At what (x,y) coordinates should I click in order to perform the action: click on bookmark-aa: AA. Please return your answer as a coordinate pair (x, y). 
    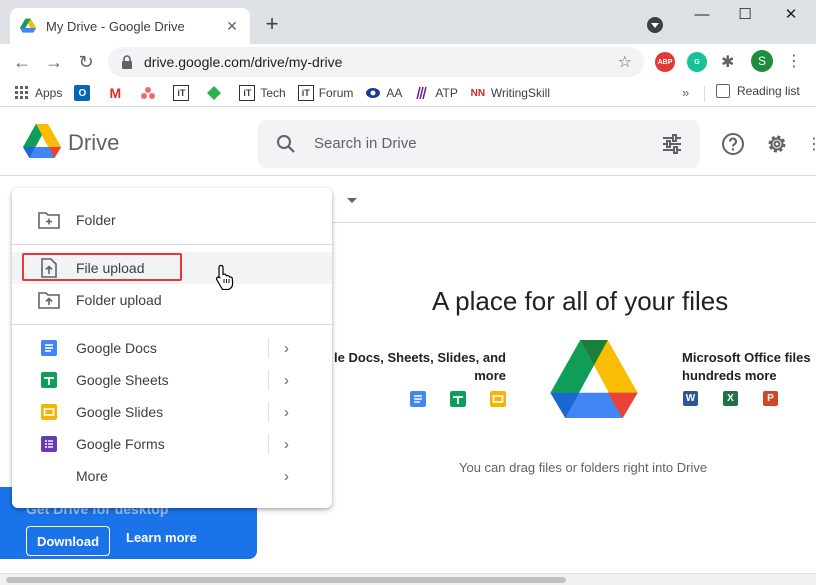
    Looking at the image, I should click on (383, 93).